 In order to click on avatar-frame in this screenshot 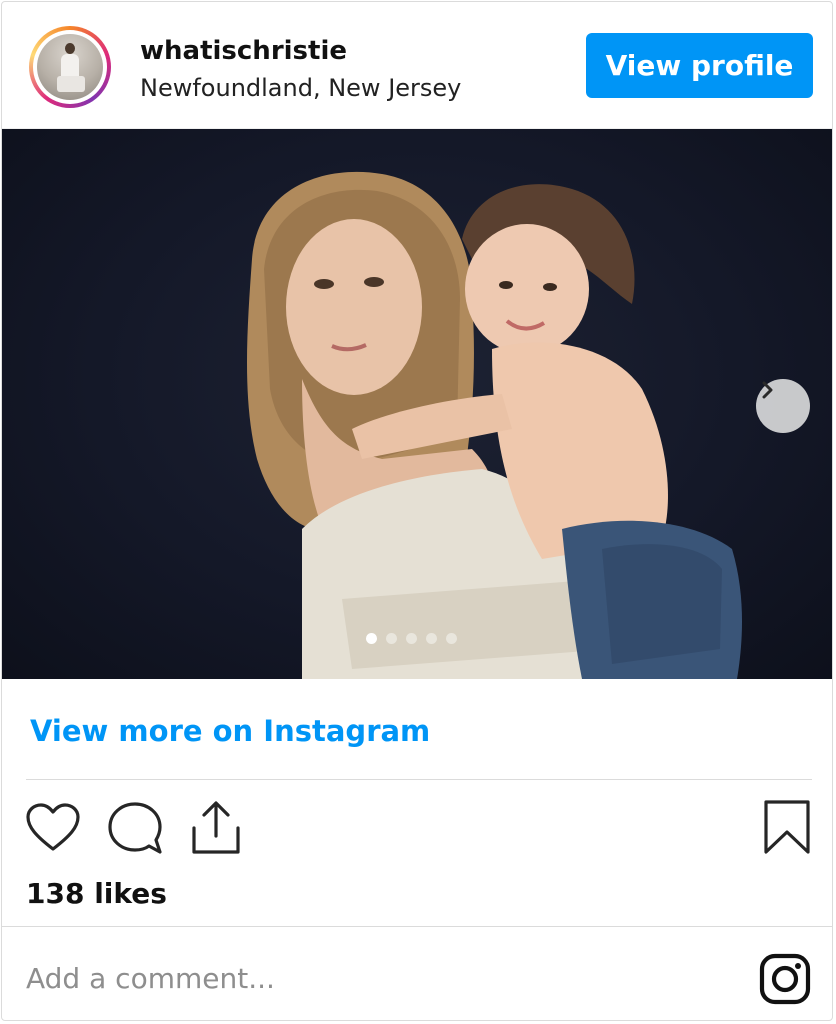, I will do `click(70, 67)`.